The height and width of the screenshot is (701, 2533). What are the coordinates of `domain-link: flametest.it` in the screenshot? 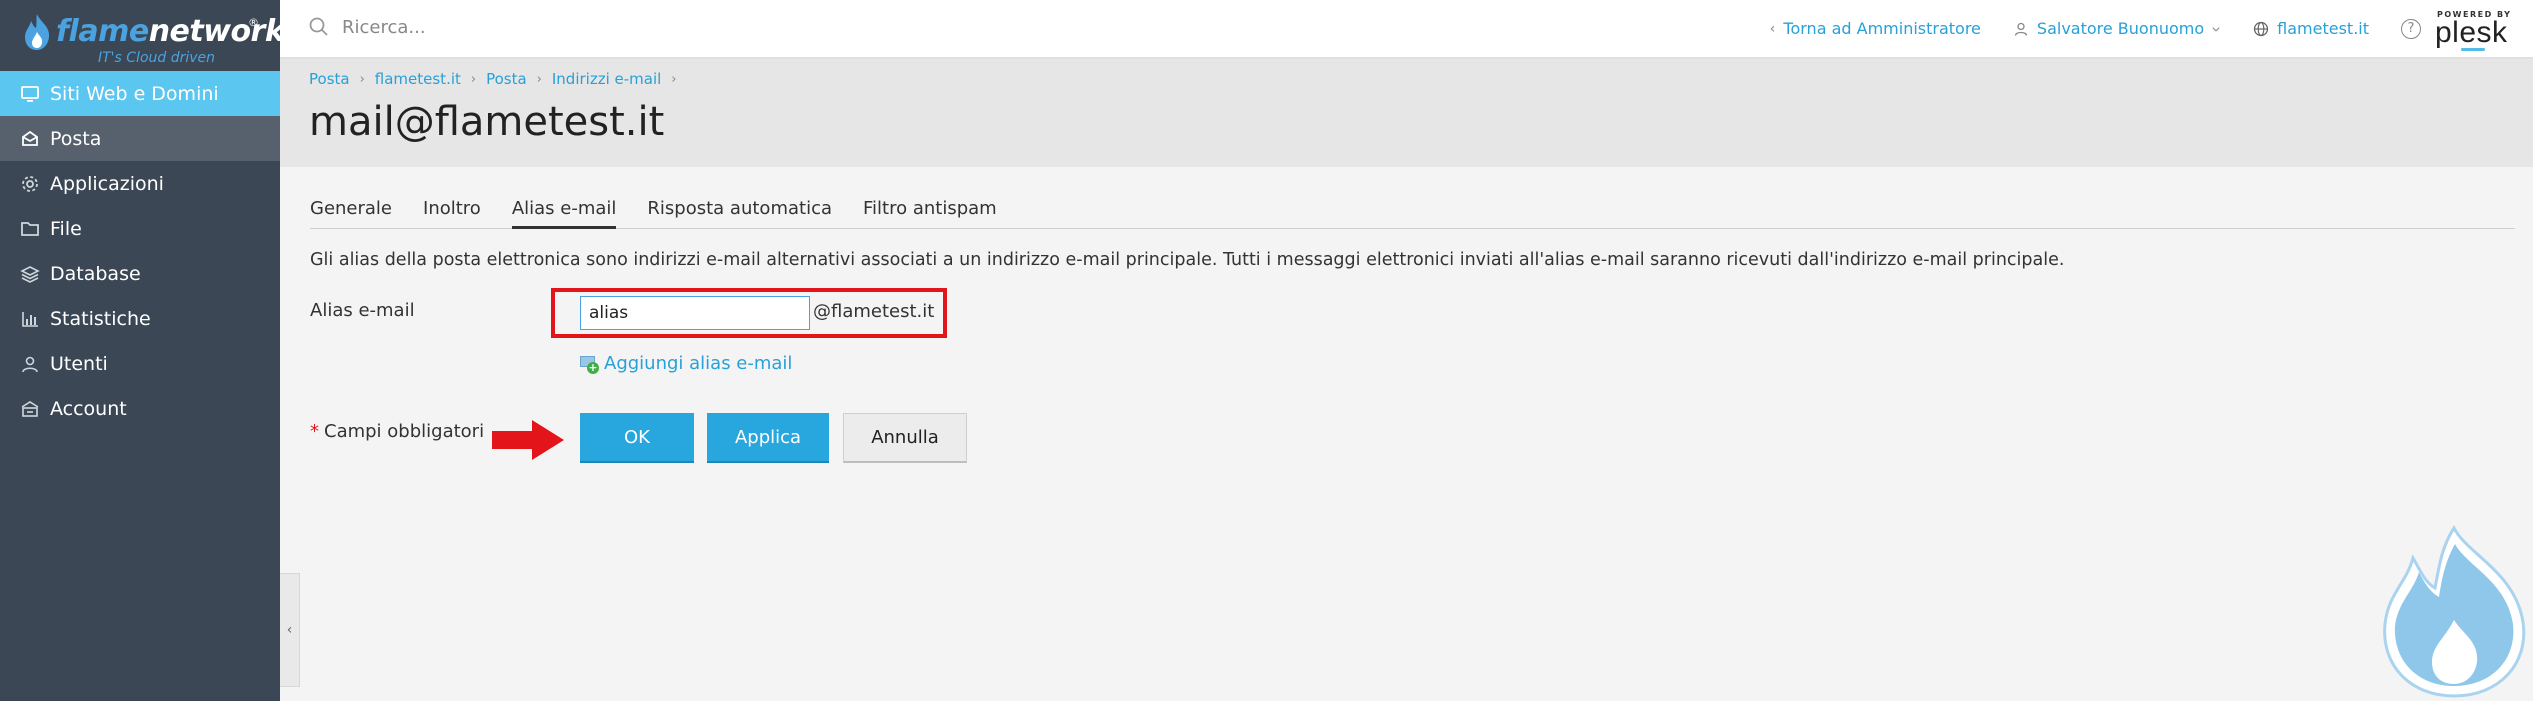 It's located at (2311, 28).